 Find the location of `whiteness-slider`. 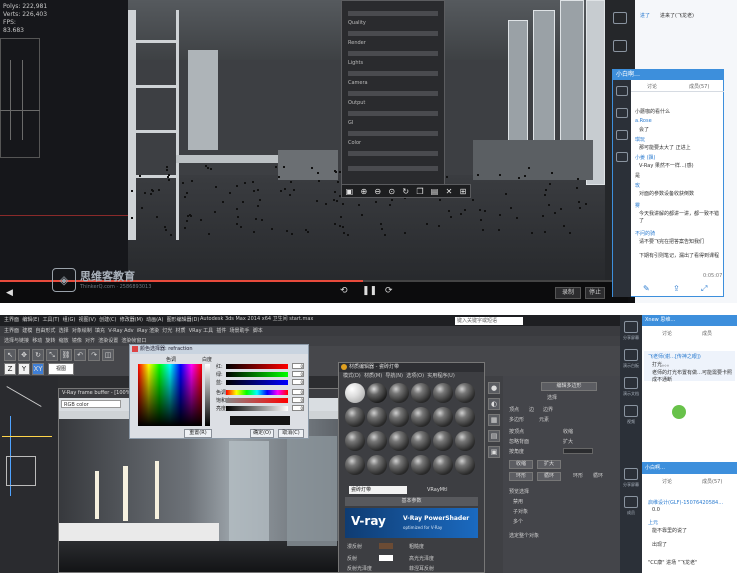

whiteness-slider is located at coordinates (207, 395).